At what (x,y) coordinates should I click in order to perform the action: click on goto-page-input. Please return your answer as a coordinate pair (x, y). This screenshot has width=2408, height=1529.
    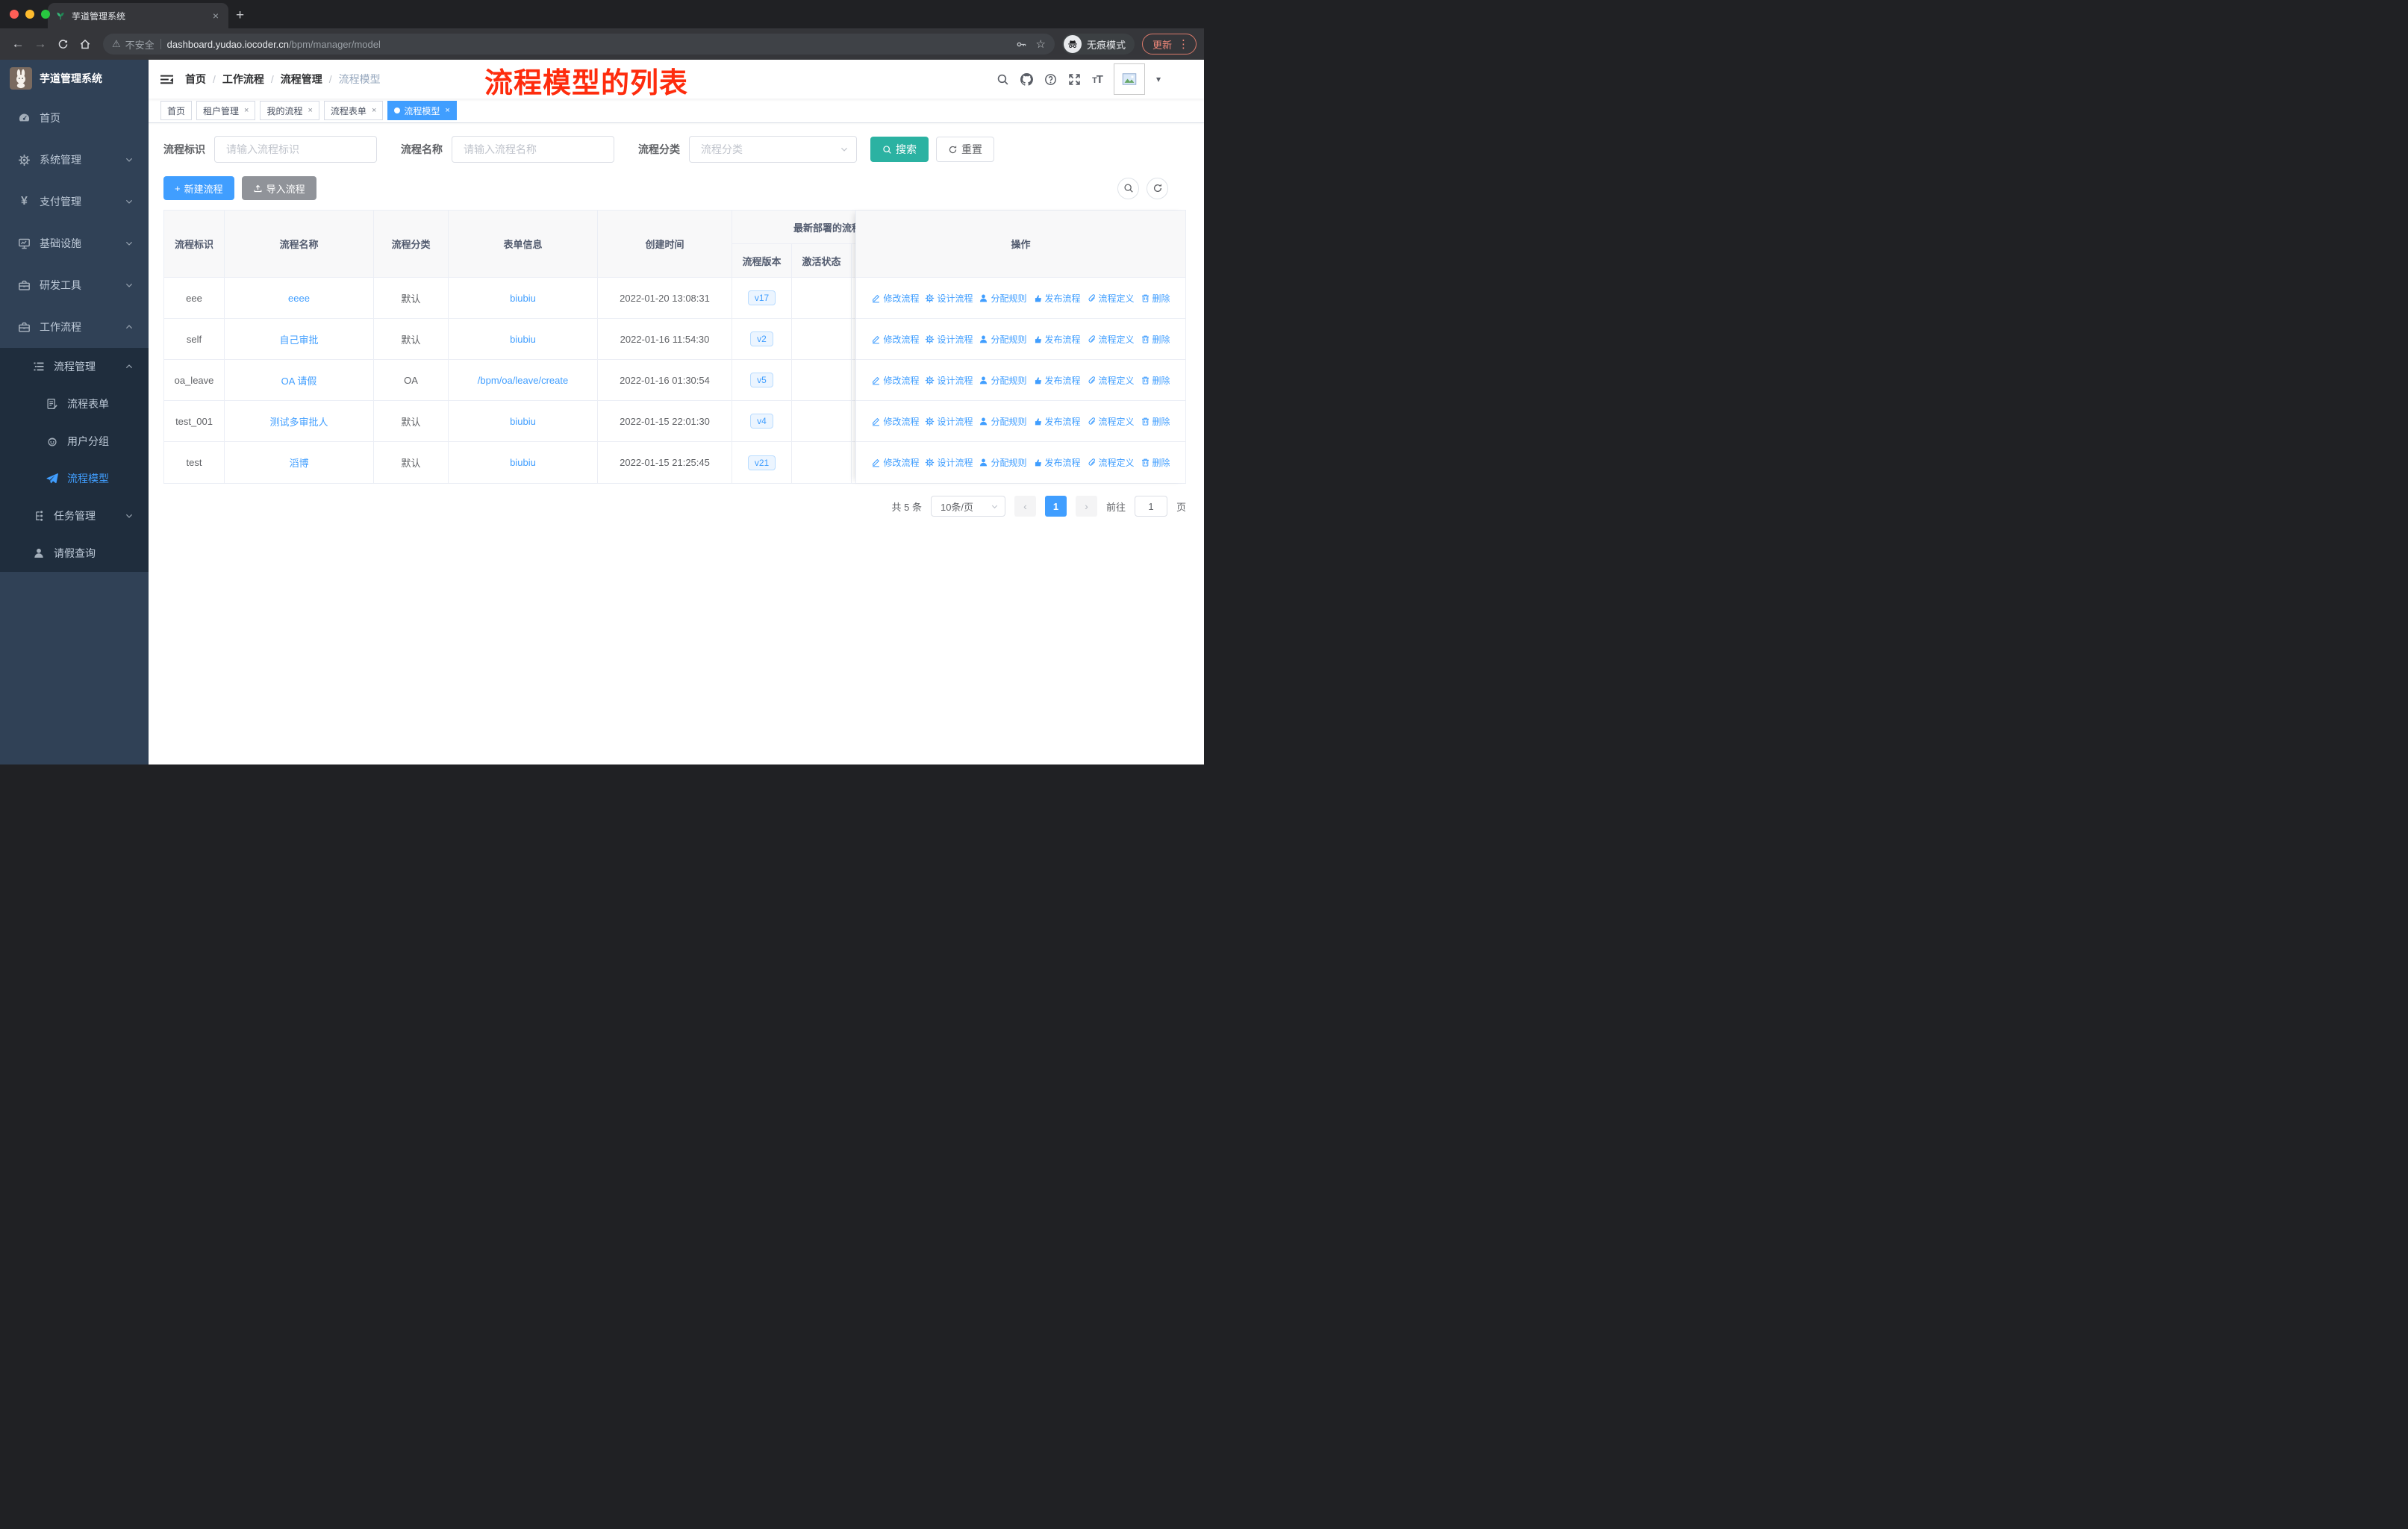
    Looking at the image, I should click on (1150, 507).